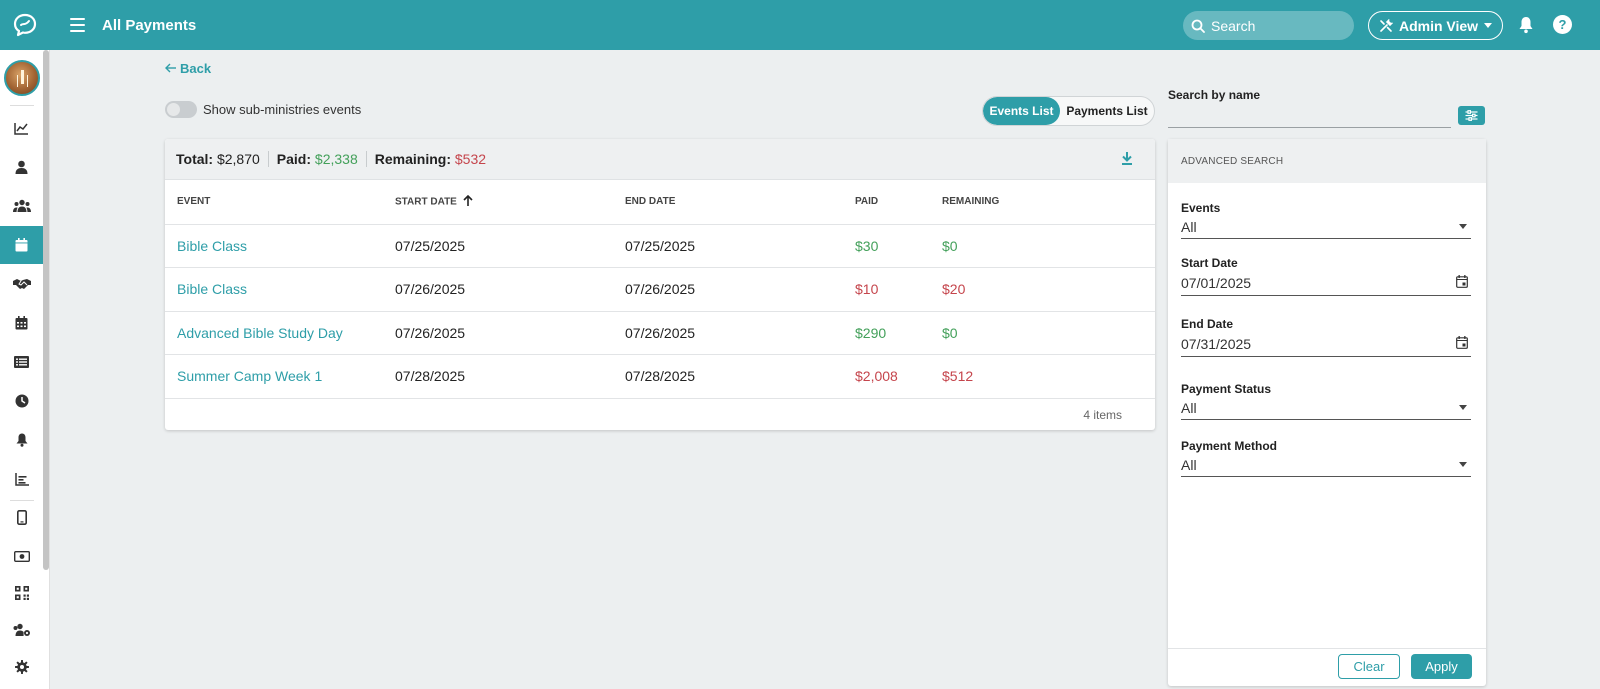  What do you see at coordinates (1326, 344) in the screenshot?
I see `end-date-input: 07/31/2025` at bounding box center [1326, 344].